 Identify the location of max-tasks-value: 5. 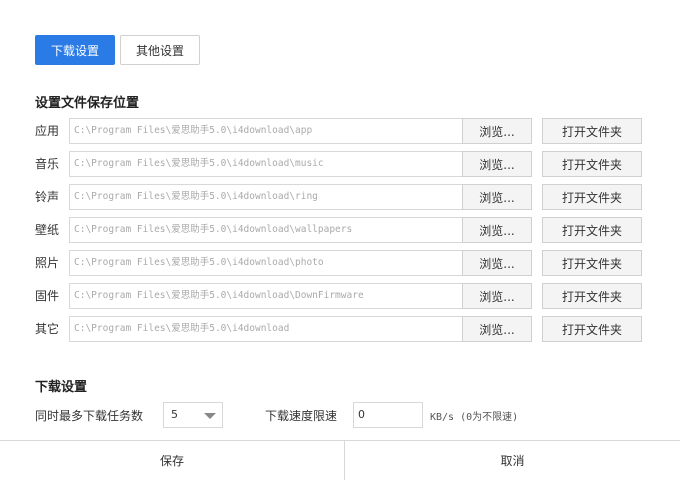
(174, 414).